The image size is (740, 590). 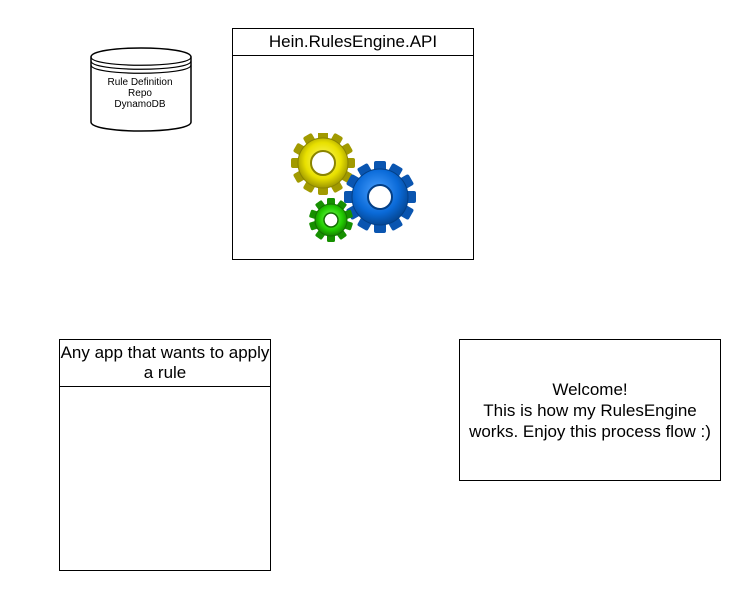 I want to click on database-label-line-1: Rule Definition, so click(x=140, y=82).